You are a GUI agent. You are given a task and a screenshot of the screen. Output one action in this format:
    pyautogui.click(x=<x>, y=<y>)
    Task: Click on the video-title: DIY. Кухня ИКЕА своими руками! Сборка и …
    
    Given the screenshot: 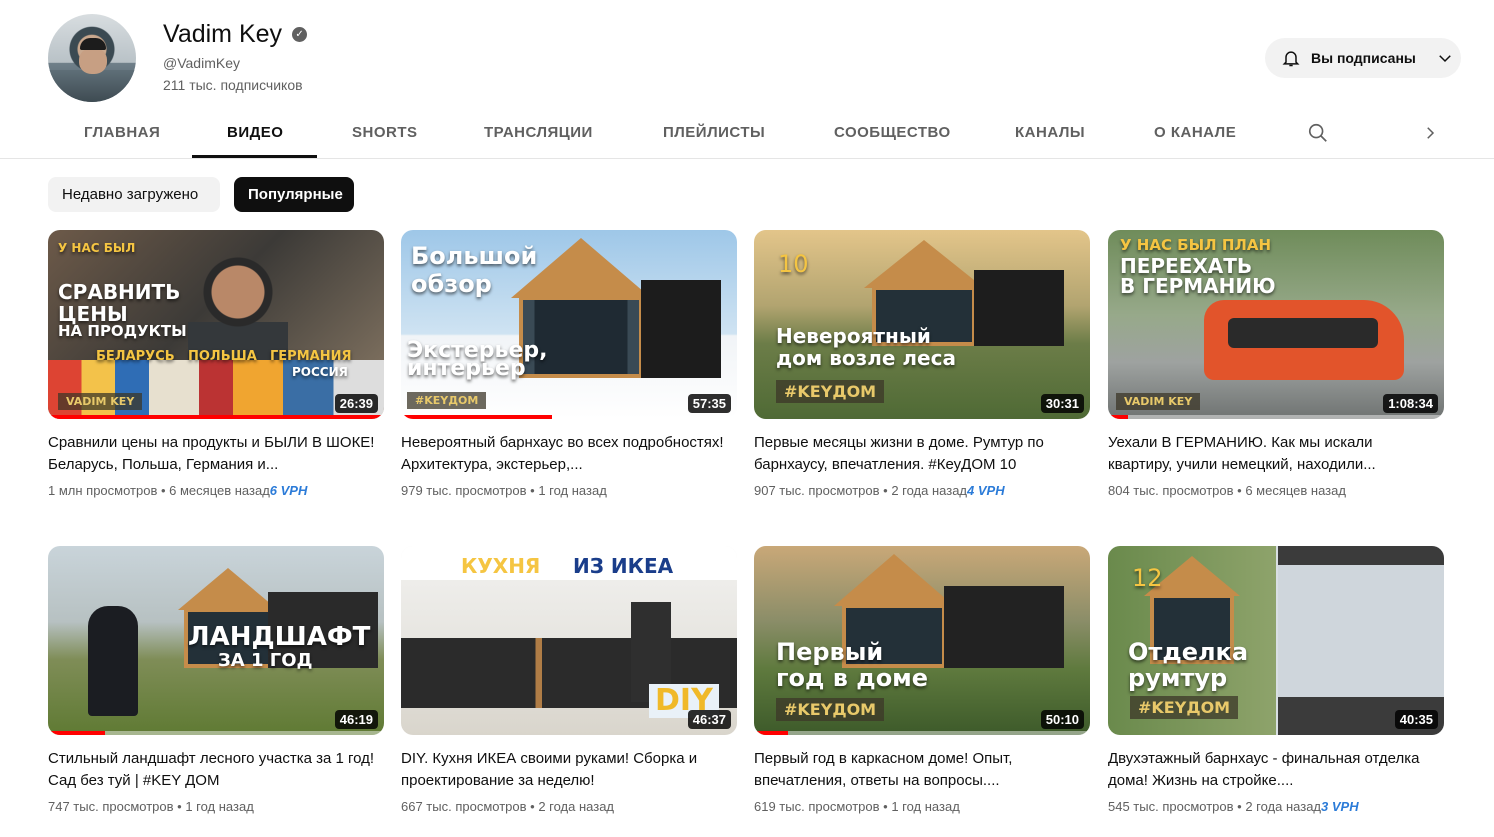 What is the action you would take?
    pyautogui.click(x=566, y=770)
    